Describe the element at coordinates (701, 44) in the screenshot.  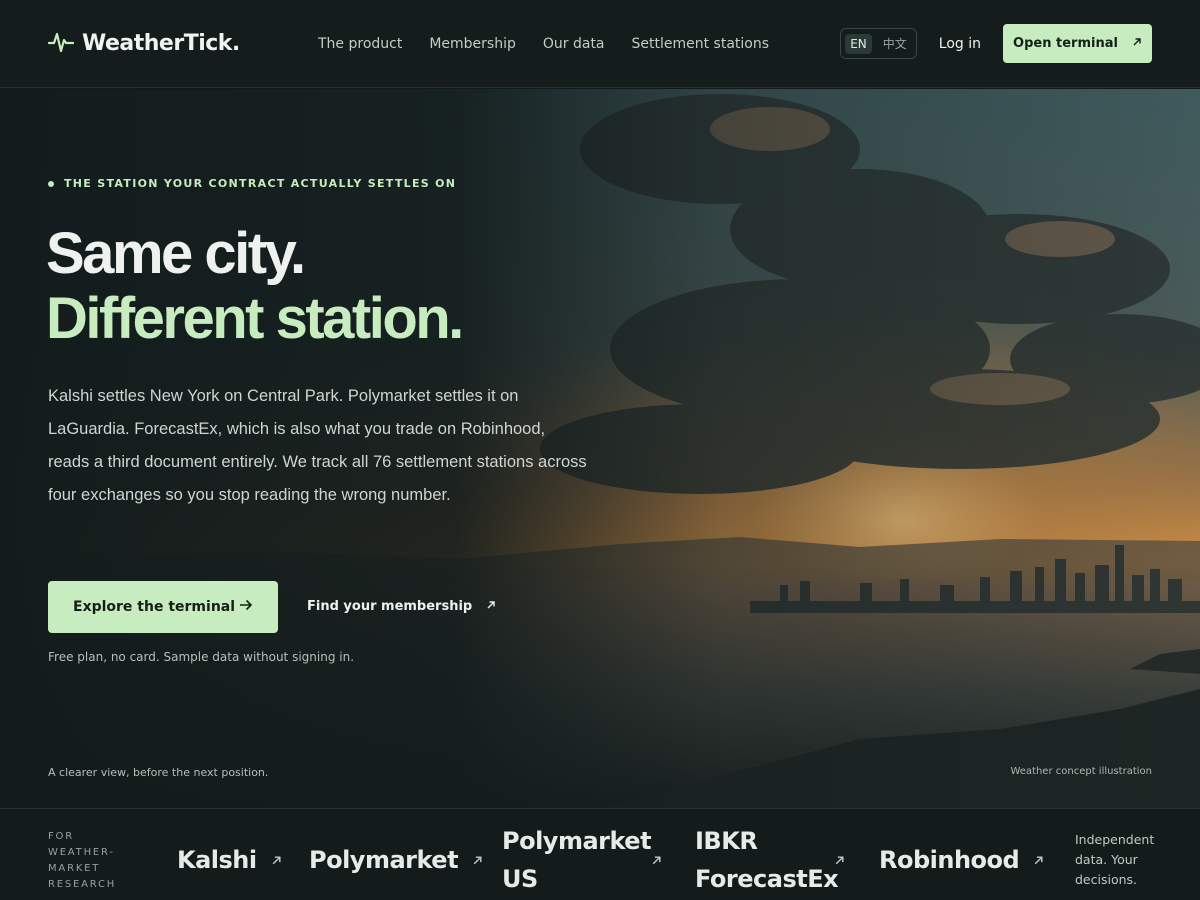
I see `nav-link-stations: Settlement stations` at that location.